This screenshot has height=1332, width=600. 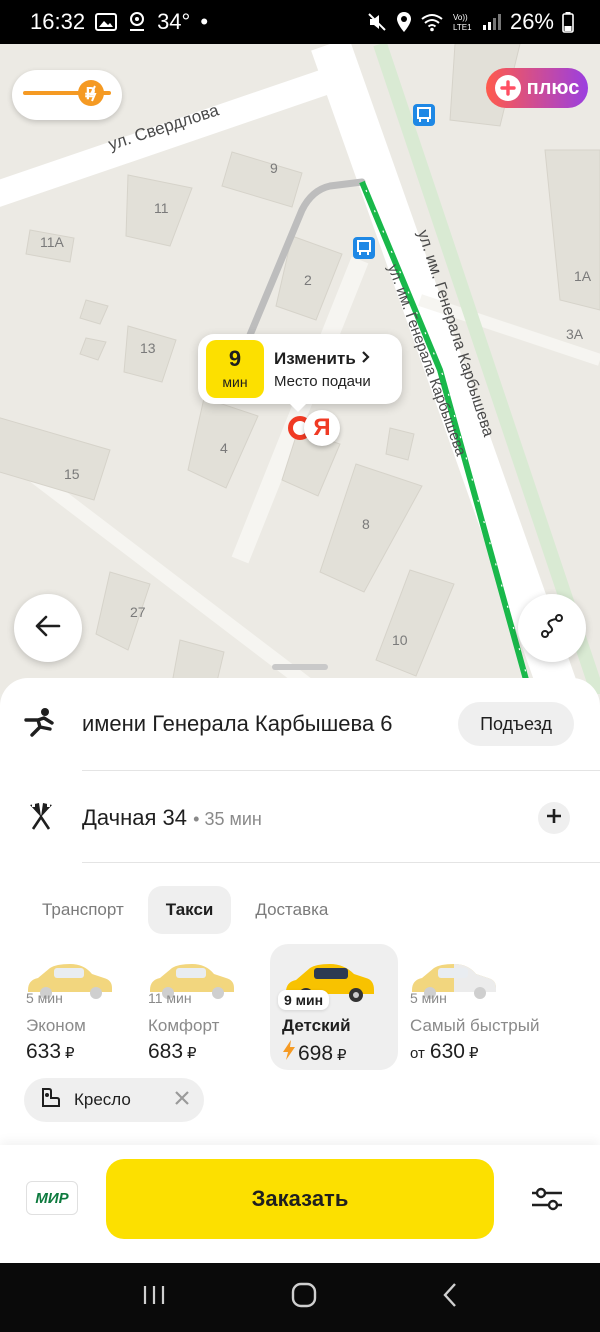 I want to click on service-tabs: Транспорт Такси Доставка, so click(x=185, y=910).